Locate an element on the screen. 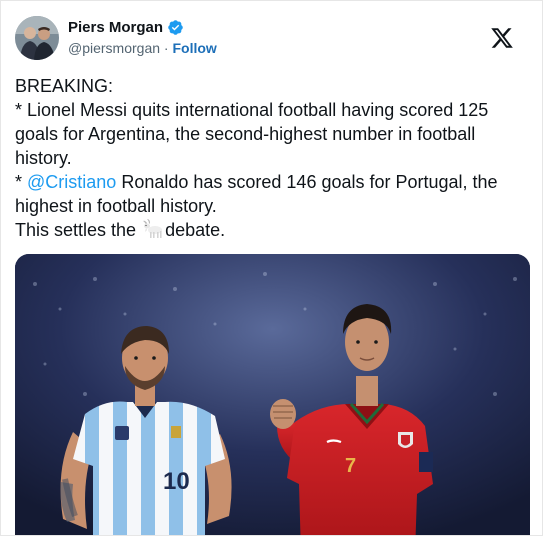  right-jersey-number: 7 is located at coordinates (350, 466).